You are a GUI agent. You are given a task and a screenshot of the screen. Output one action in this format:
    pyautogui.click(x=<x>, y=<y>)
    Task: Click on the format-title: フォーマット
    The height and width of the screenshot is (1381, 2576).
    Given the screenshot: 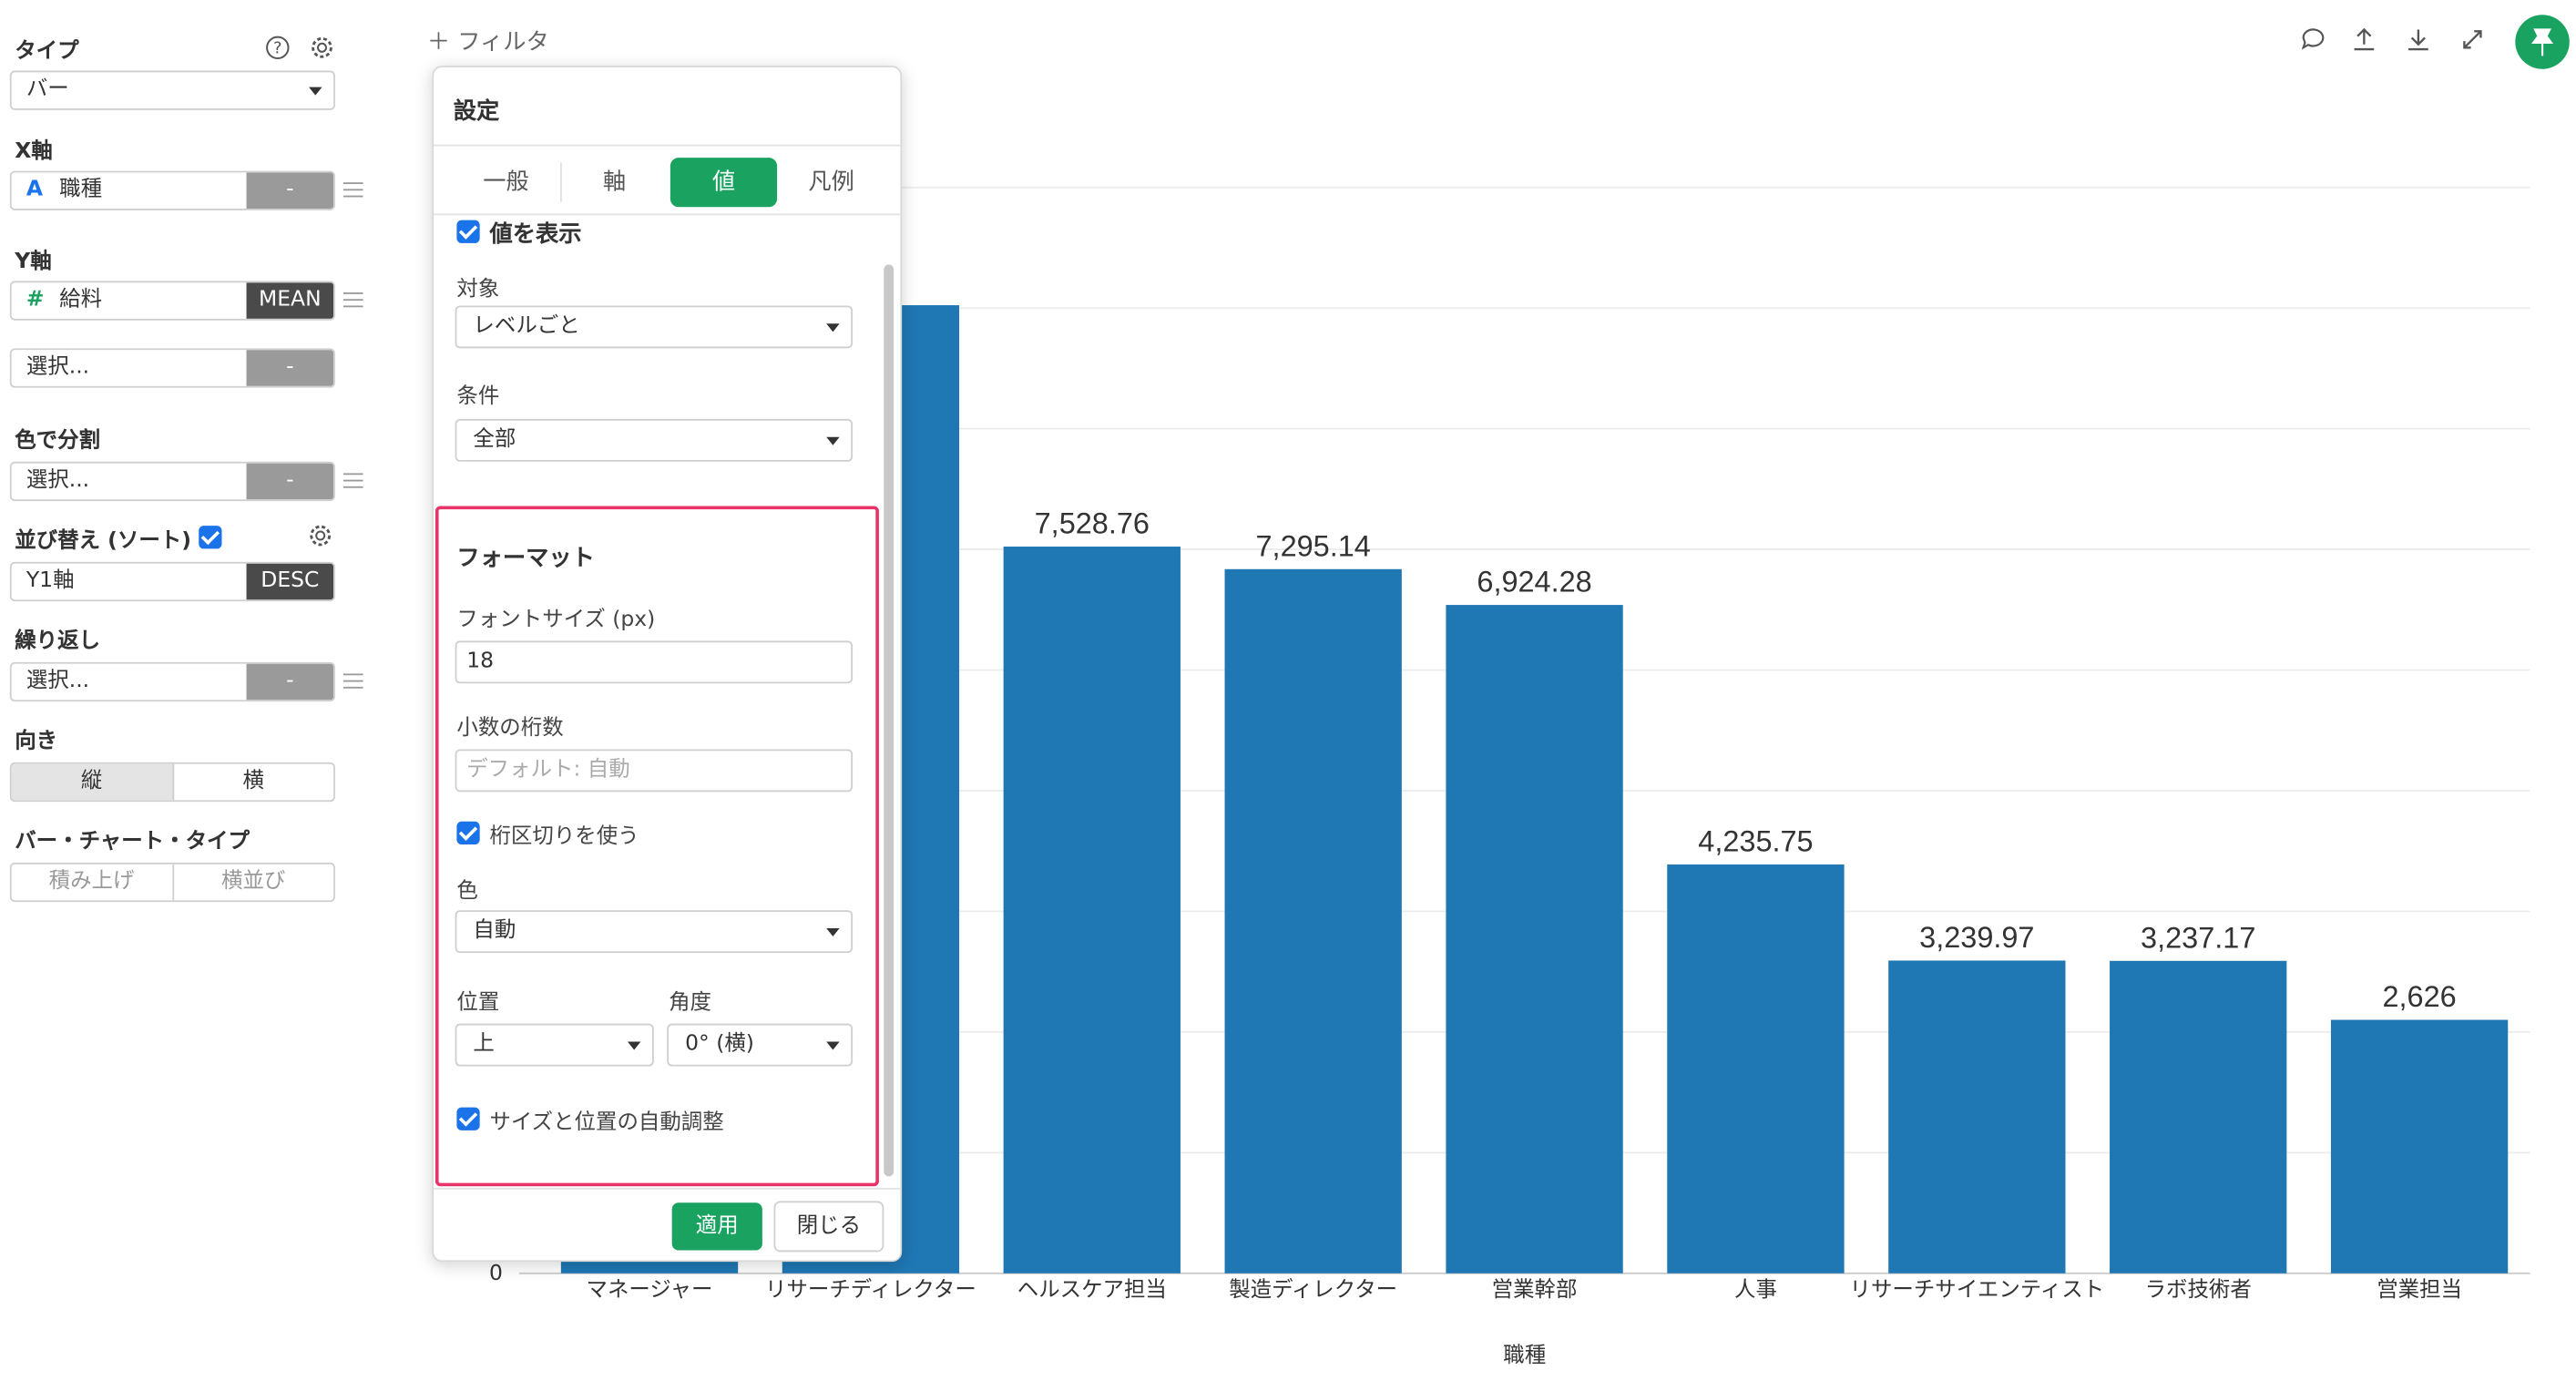 What is the action you would take?
    pyautogui.click(x=525, y=558)
    